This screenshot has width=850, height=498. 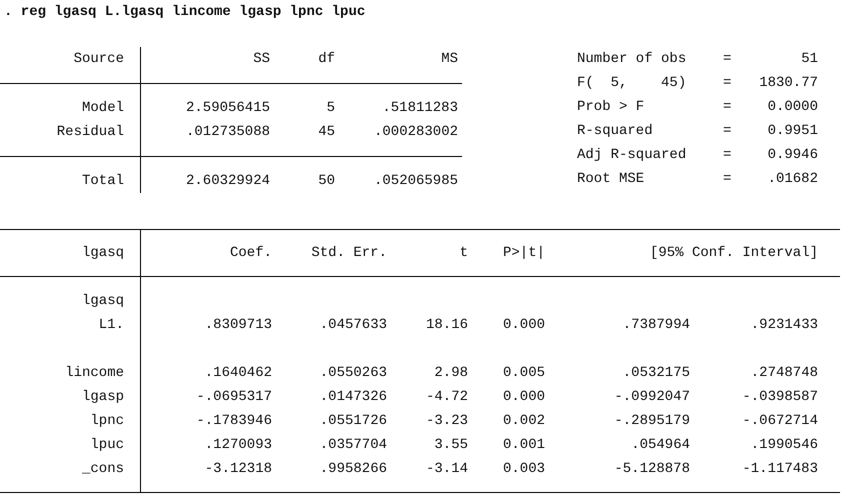 I want to click on table-cell: .054964, so click(x=660, y=444).